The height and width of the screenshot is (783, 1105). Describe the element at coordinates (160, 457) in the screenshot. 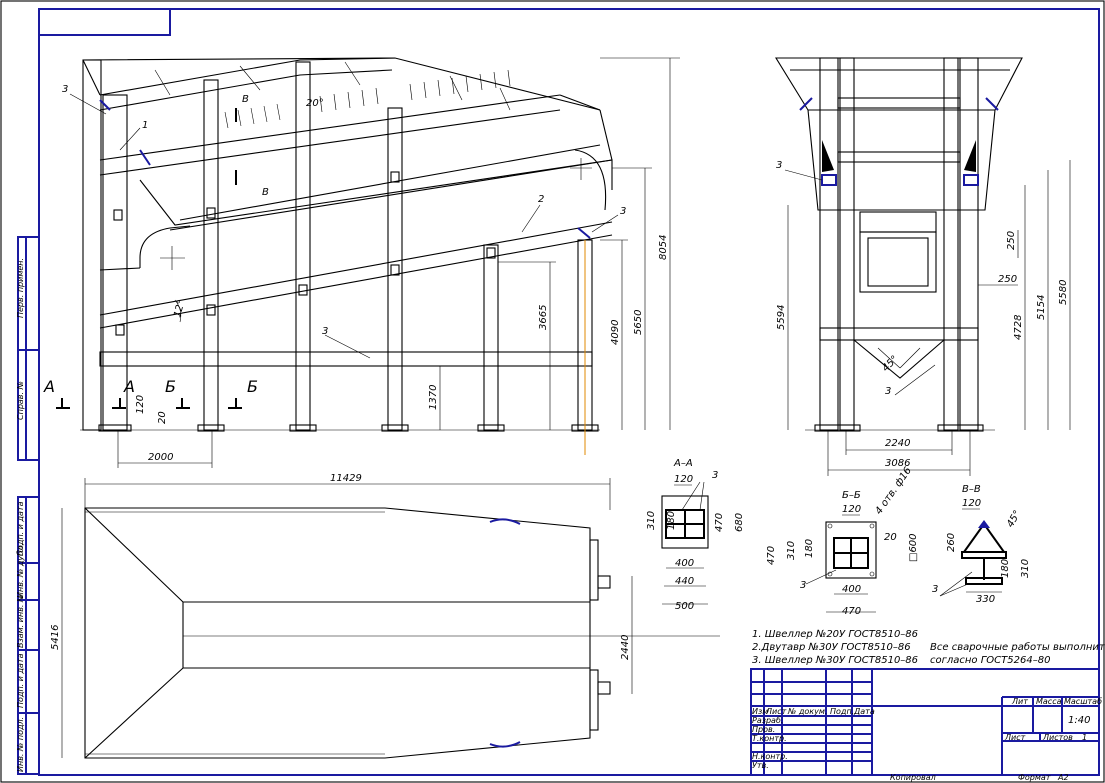

I see `dim-2000: 2000` at that location.